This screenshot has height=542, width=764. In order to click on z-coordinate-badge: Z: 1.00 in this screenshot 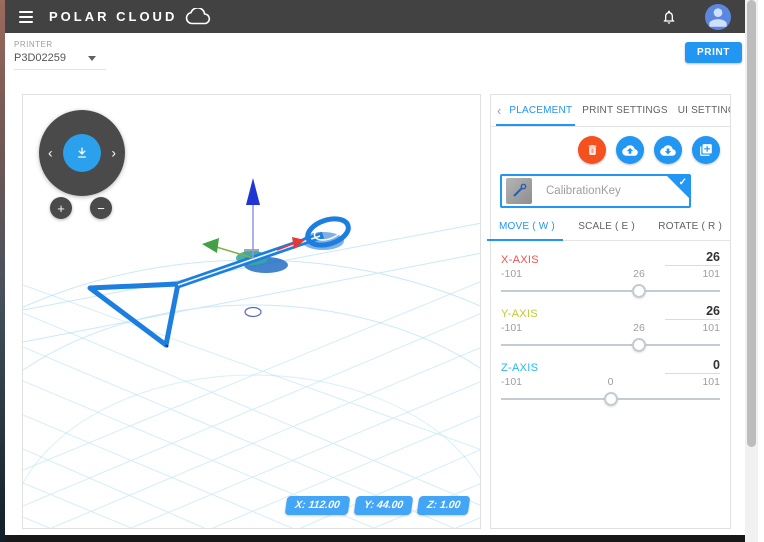, I will do `click(443, 505)`.